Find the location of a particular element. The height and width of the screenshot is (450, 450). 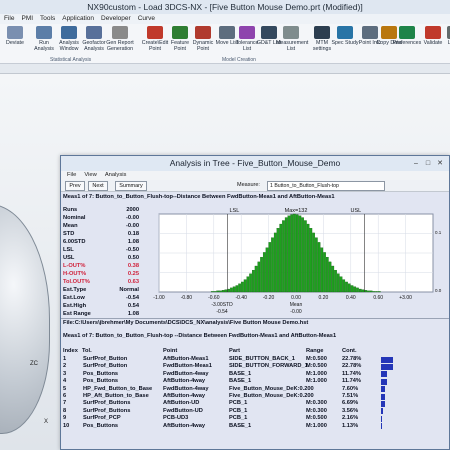

column-header: Tol. is located at coordinates (87, 351).